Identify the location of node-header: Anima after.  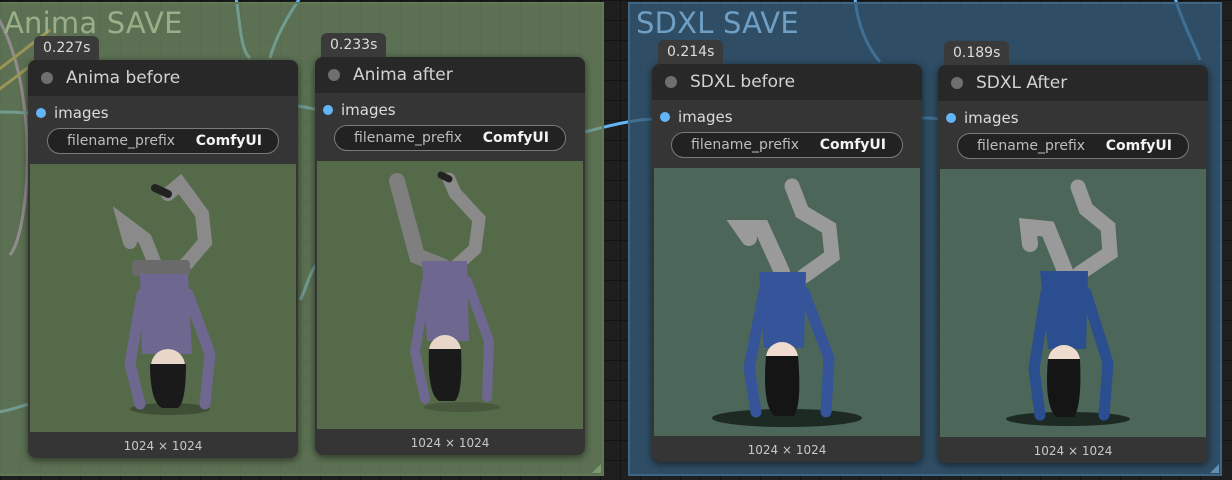
(450, 75).